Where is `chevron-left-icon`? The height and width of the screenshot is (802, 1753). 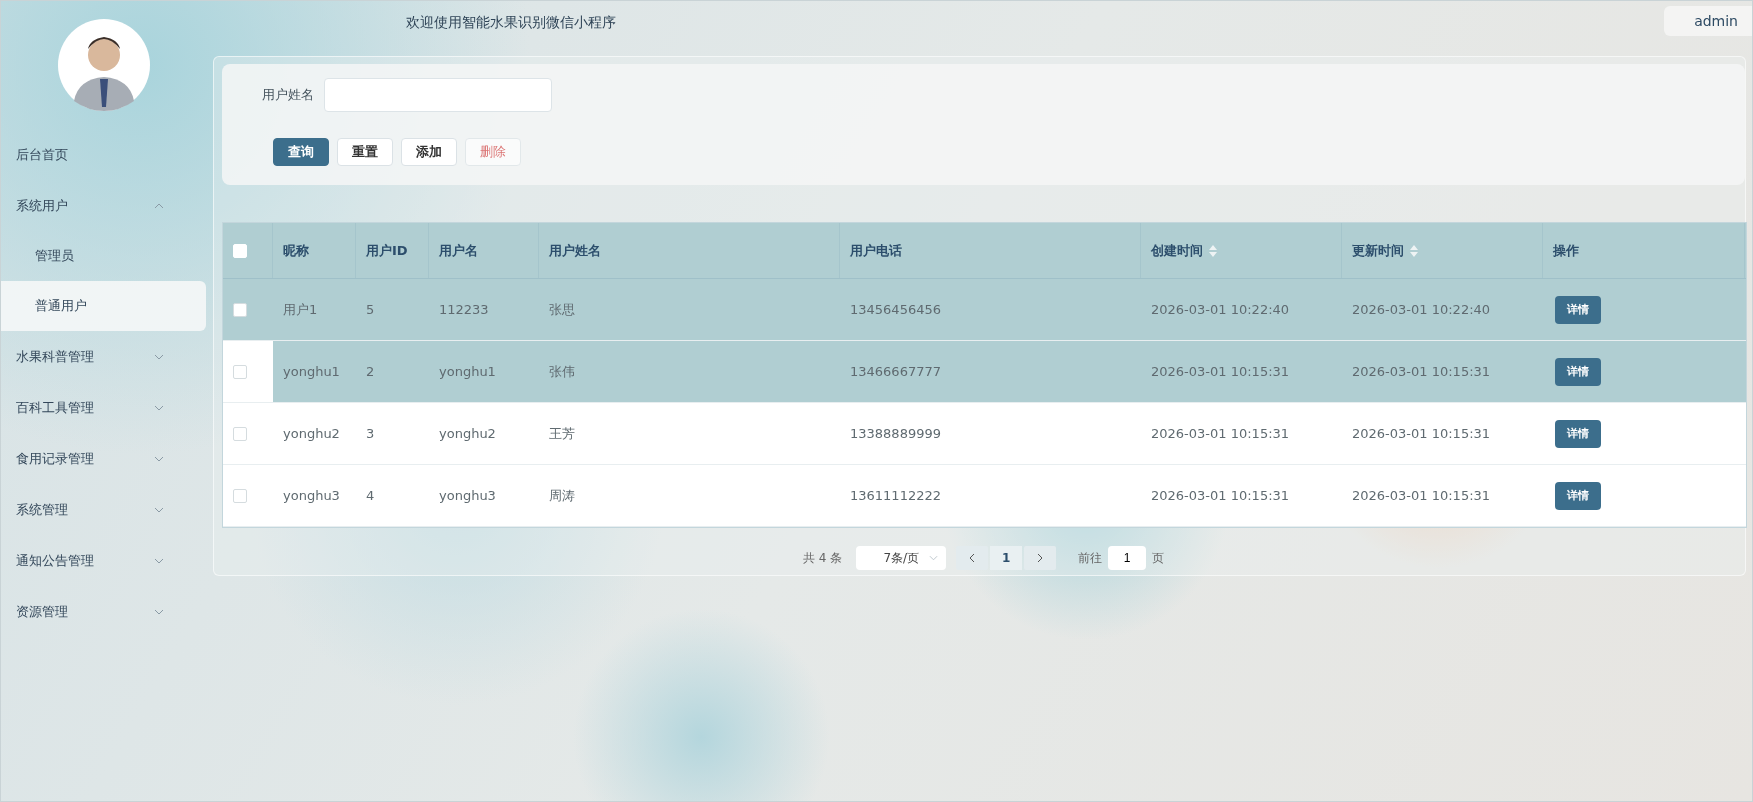
chevron-left-icon is located at coordinates (972, 558).